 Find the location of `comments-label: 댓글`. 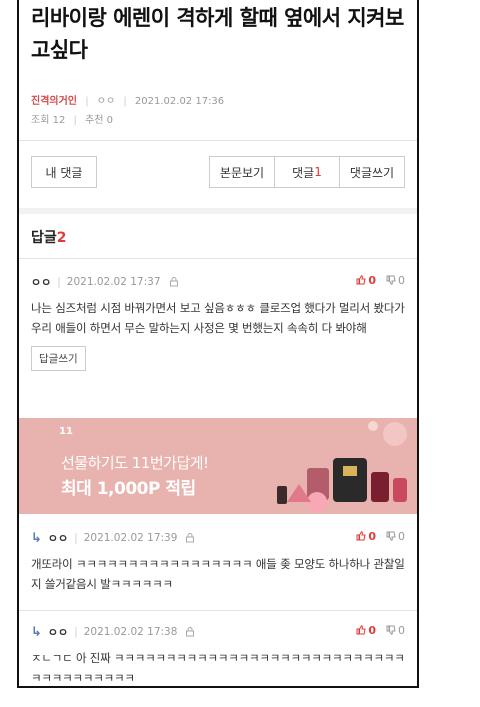

comments-label: 댓글 is located at coordinates (303, 172).